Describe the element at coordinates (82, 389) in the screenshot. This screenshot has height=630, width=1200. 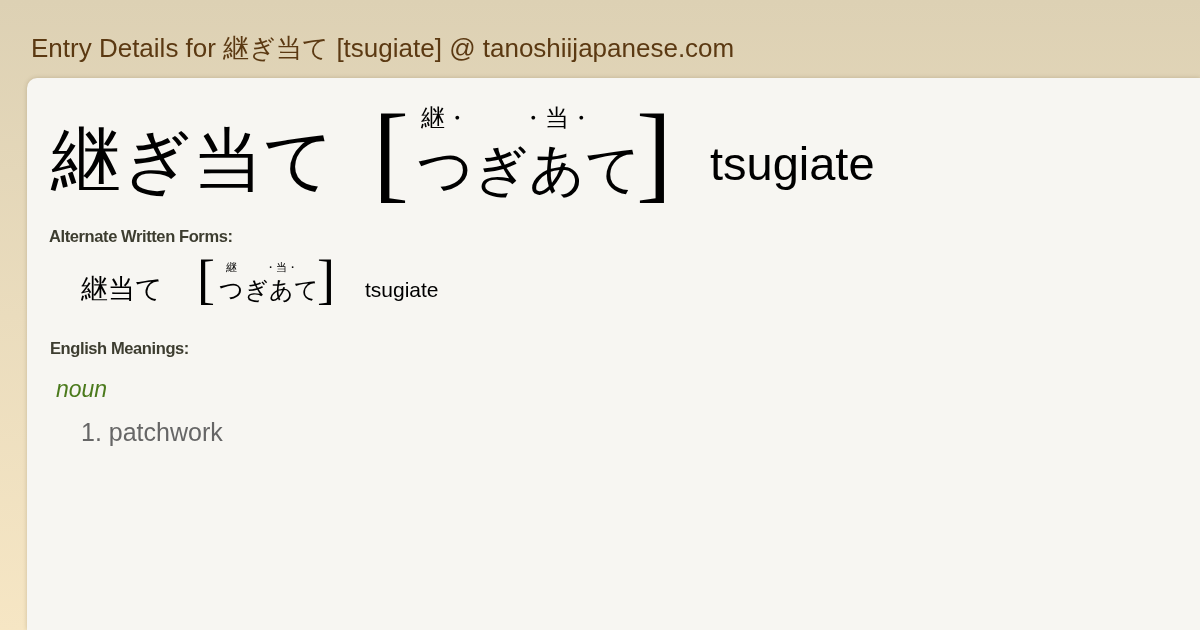
I see `part-of-speech-text: noun` at that location.